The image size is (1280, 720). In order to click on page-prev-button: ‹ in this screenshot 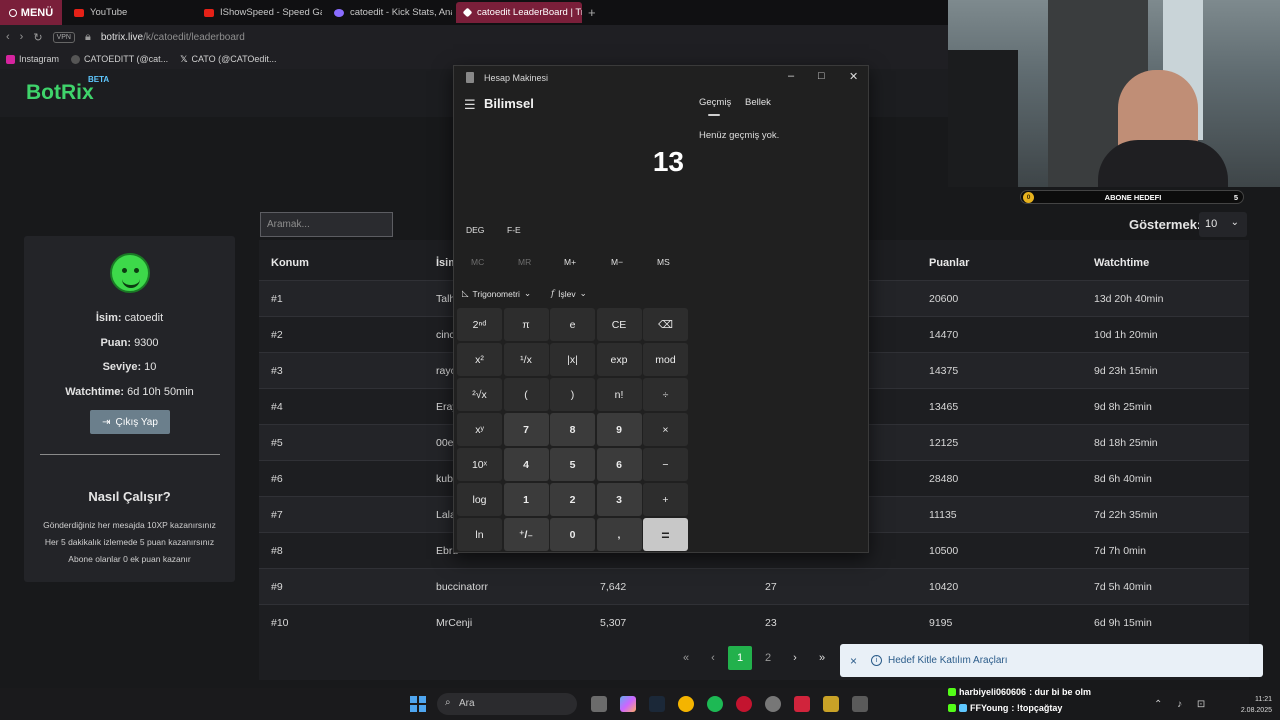, I will do `click(713, 658)`.